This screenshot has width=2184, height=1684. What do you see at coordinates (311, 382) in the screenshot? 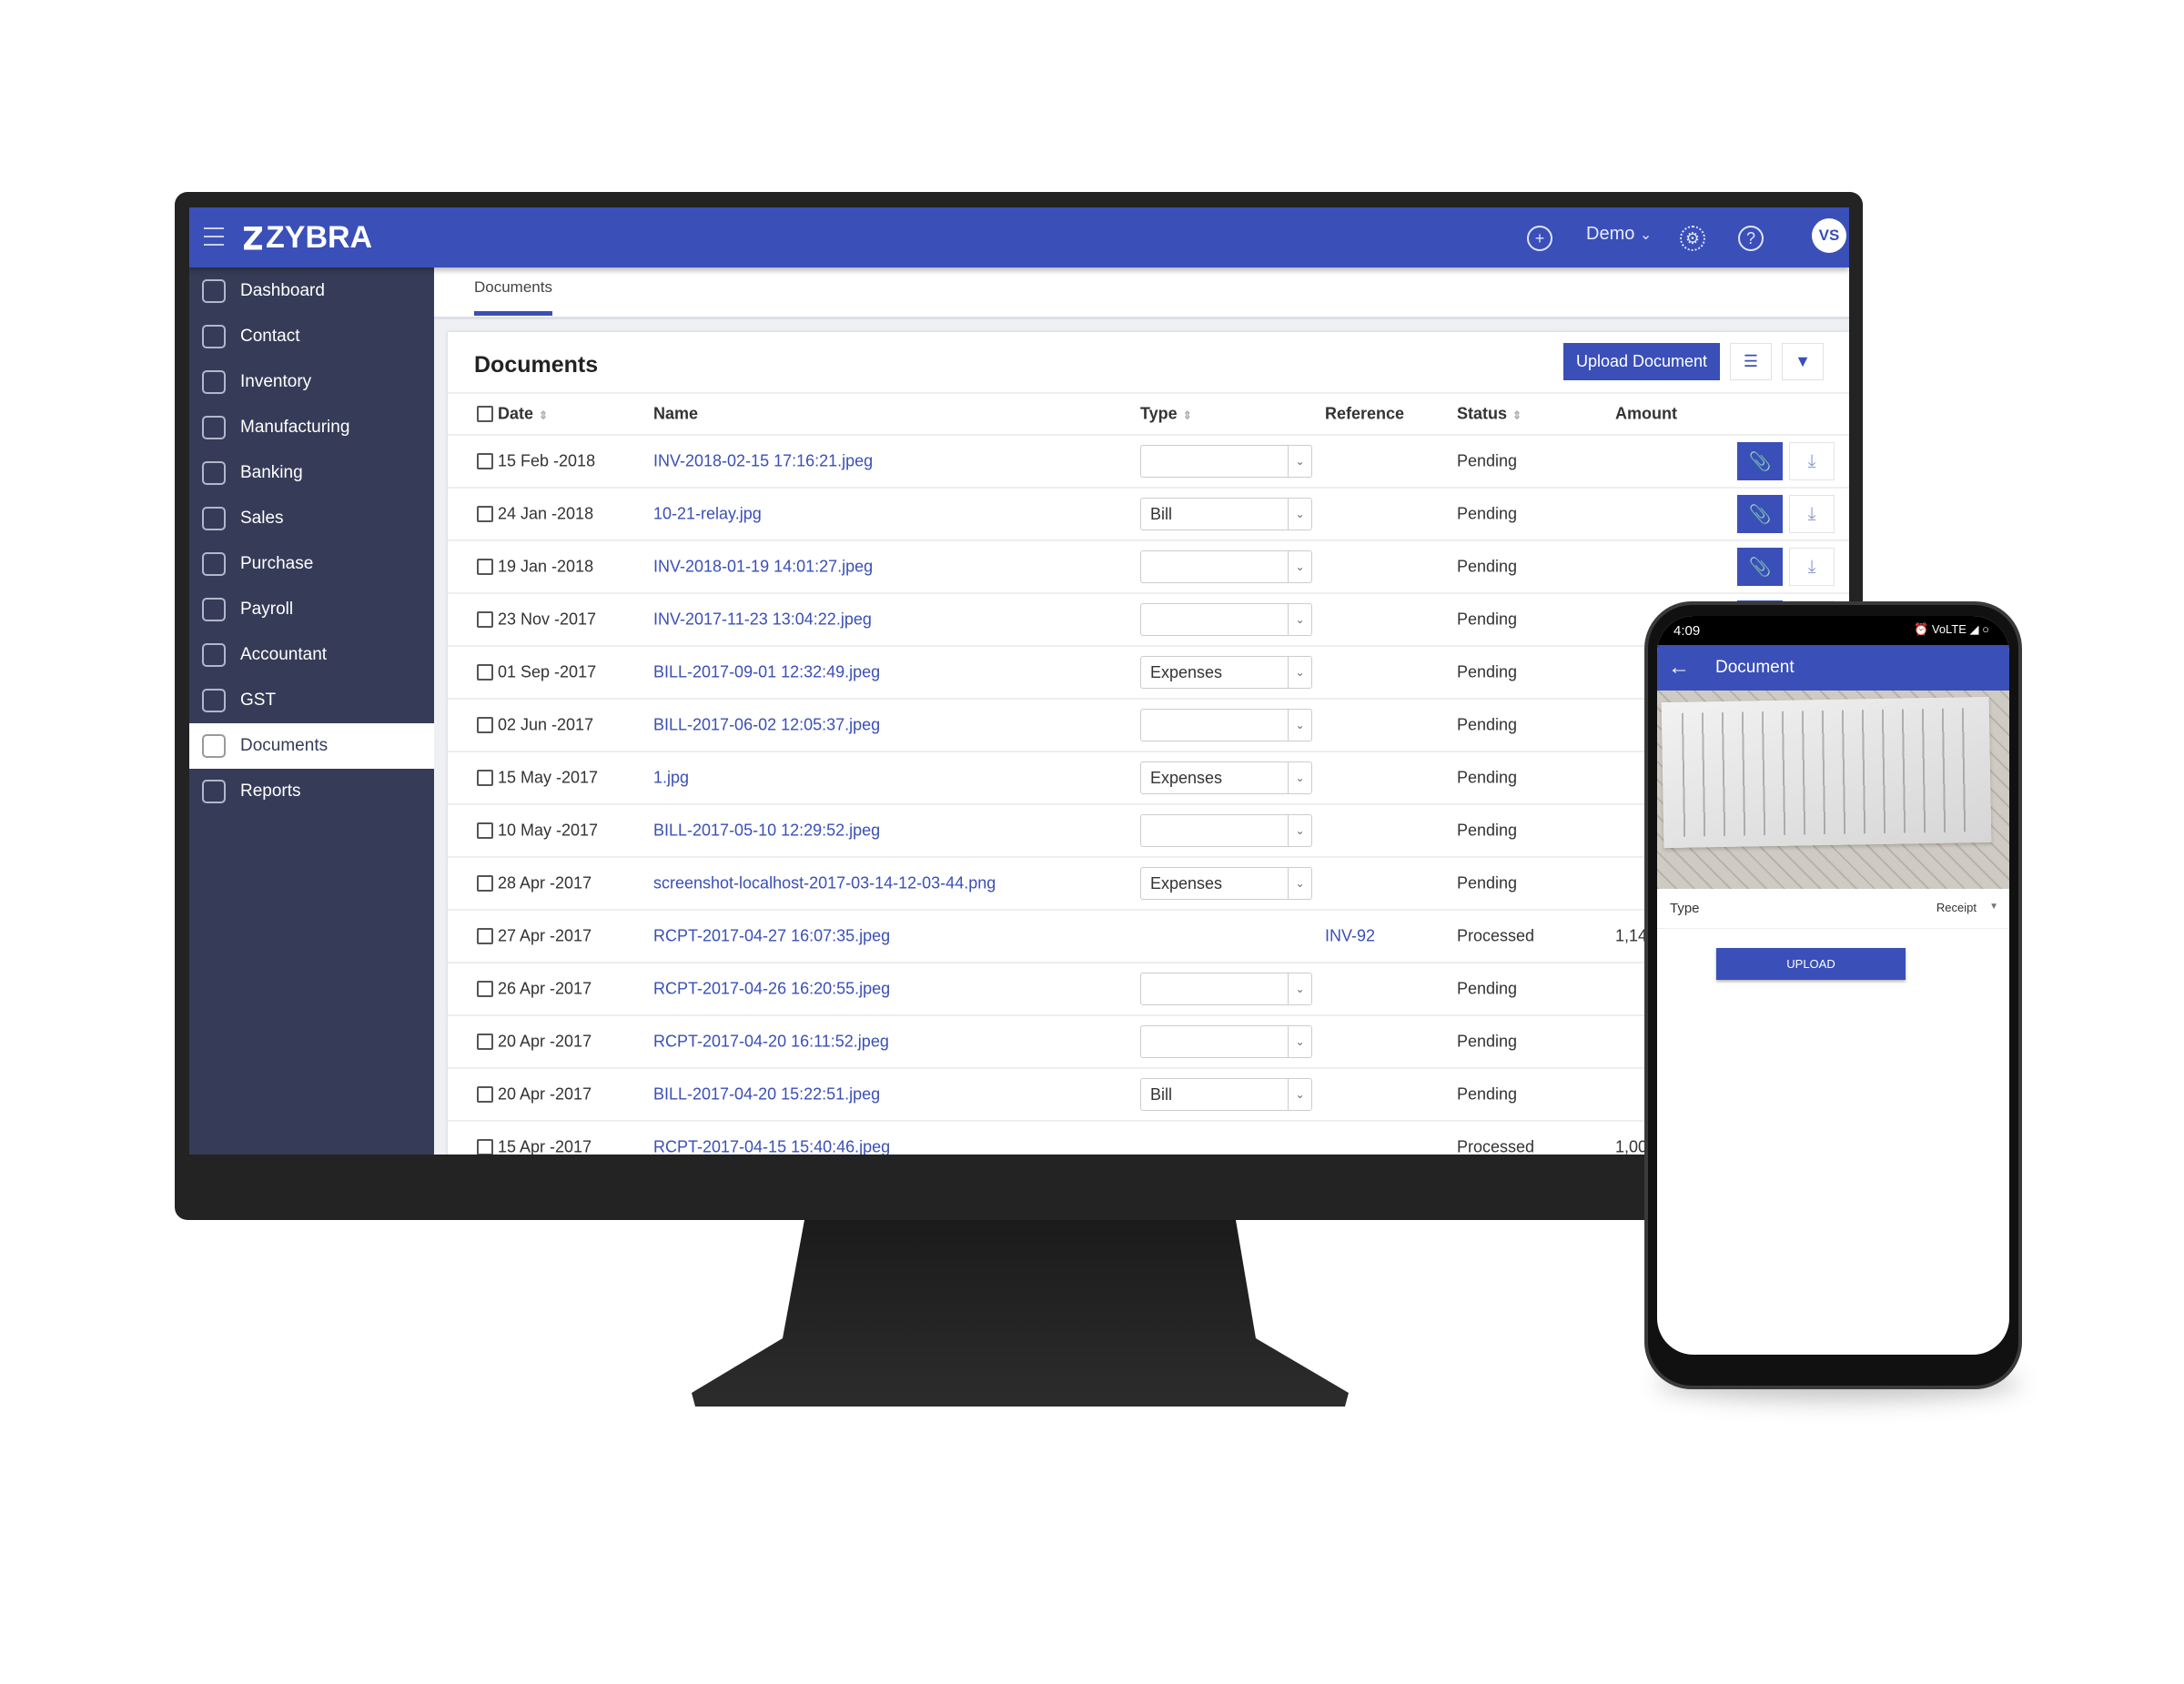
I see `sidebar-item-inventory: Inventory` at bounding box center [311, 382].